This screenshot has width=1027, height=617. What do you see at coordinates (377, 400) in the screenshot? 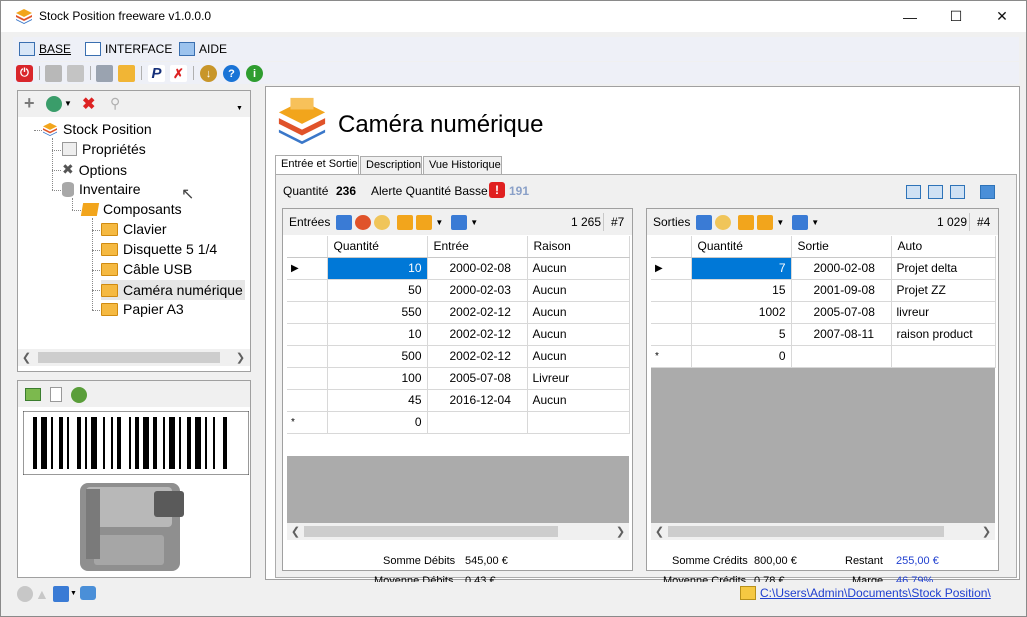
I see `table-cell: 45` at bounding box center [377, 400].